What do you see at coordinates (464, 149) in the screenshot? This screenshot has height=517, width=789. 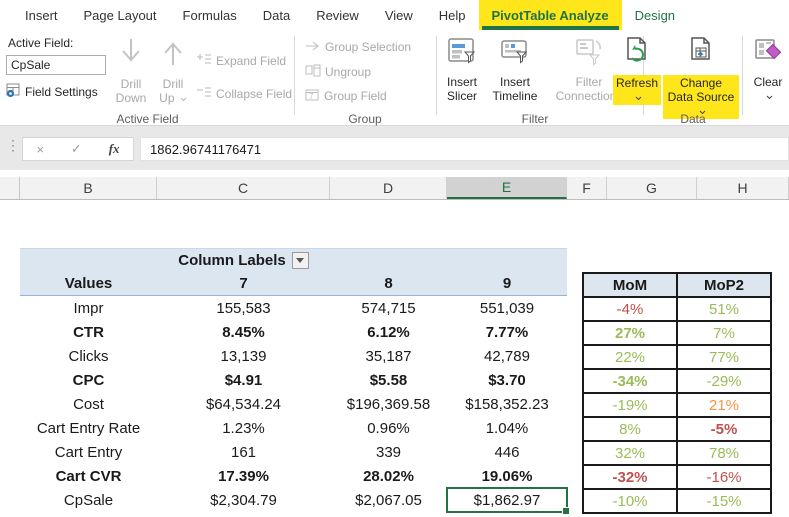 I see `formula-input: 1862.96741176471` at bounding box center [464, 149].